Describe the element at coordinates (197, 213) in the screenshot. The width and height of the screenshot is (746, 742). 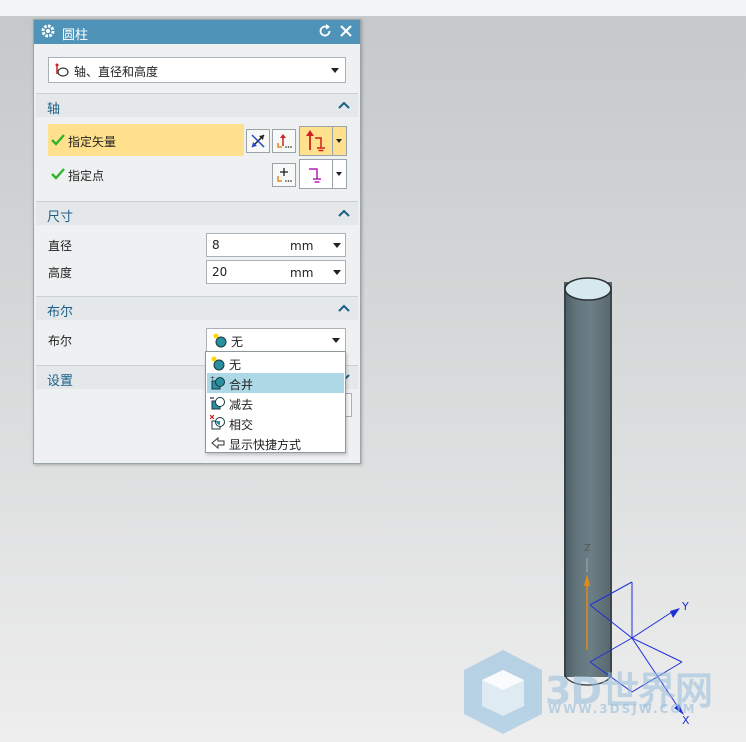
I see `dimensions-section-header: 尺寸` at that location.